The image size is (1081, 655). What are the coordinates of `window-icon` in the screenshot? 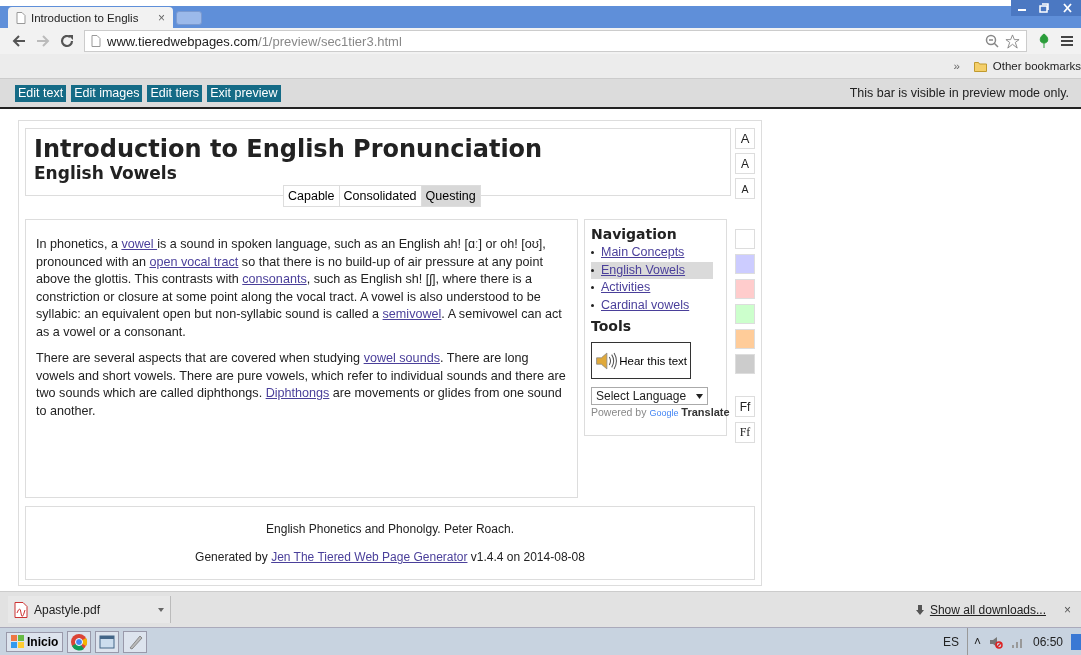 It's located at (107, 641).